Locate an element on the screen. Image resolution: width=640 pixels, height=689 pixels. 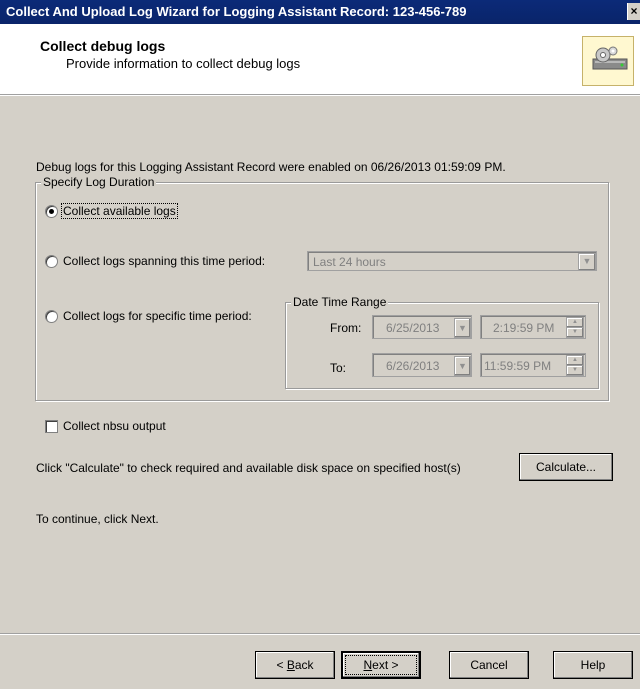
from-time-value: 2:19:59 PM is located at coordinates (524, 328).